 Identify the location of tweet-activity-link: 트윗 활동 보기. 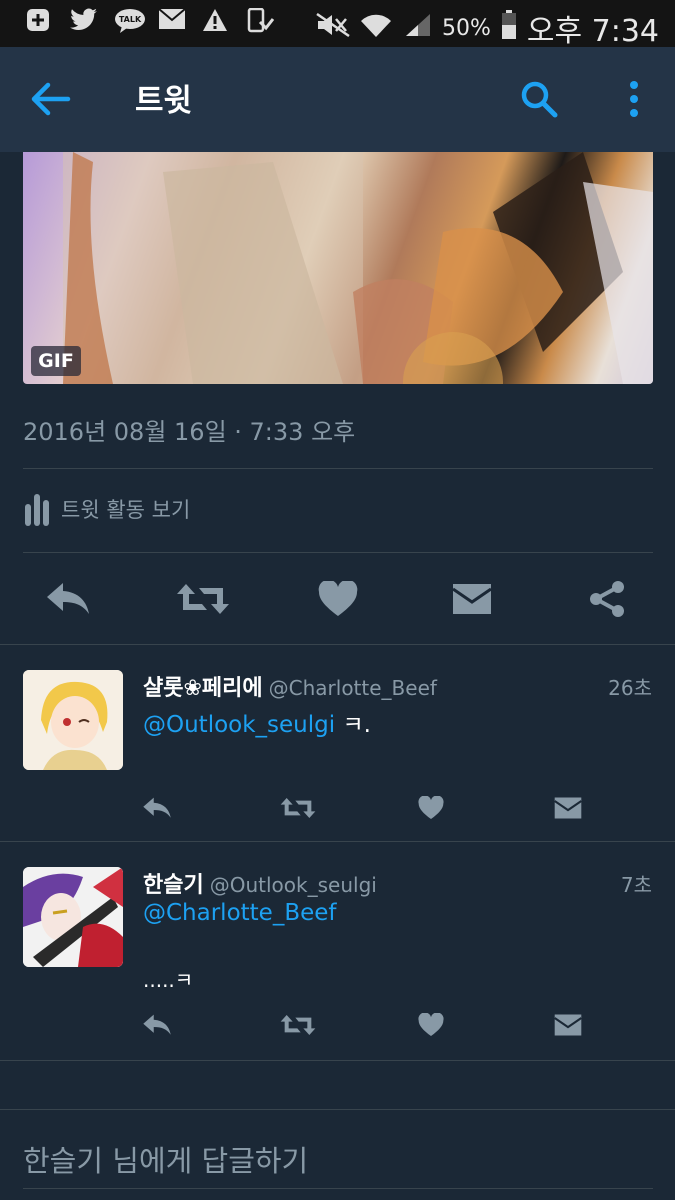
(106, 509).